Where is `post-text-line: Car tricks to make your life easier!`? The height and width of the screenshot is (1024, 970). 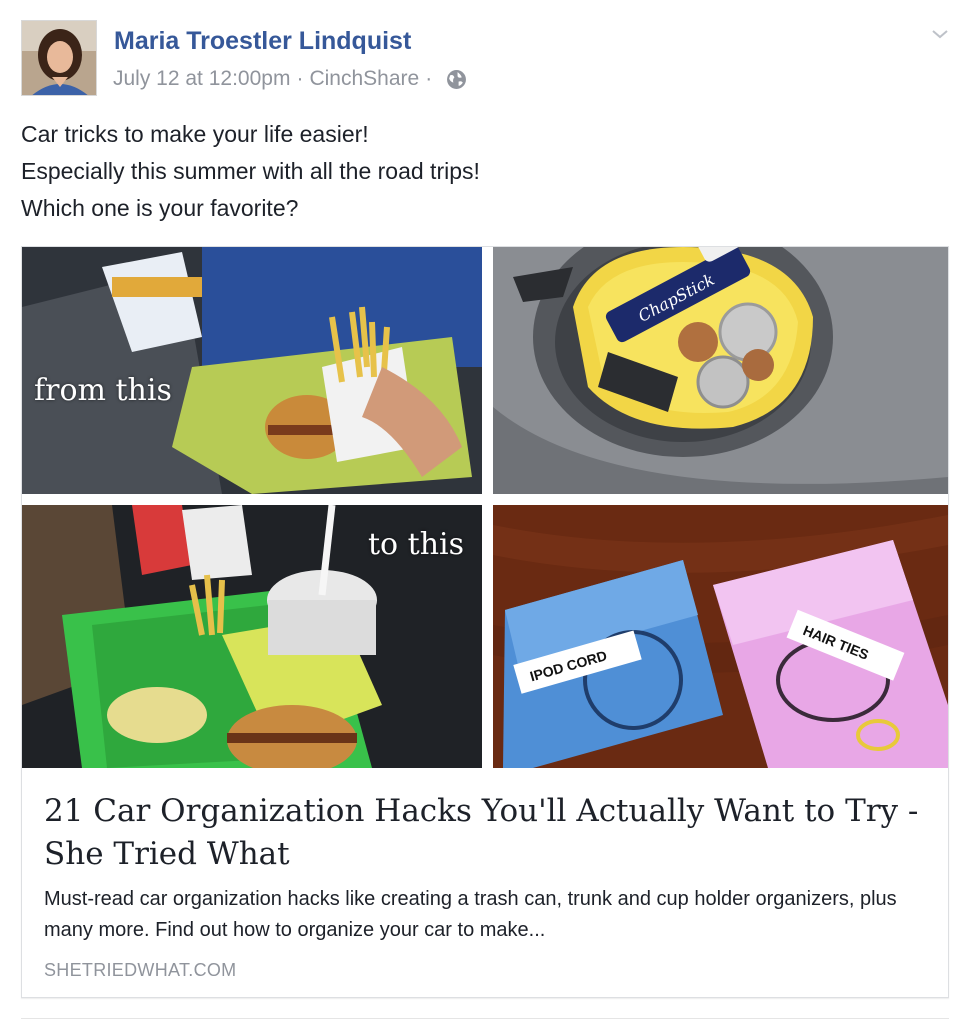
post-text-line: Car tricks to make your life easier! is located at coordinates (195, 134).